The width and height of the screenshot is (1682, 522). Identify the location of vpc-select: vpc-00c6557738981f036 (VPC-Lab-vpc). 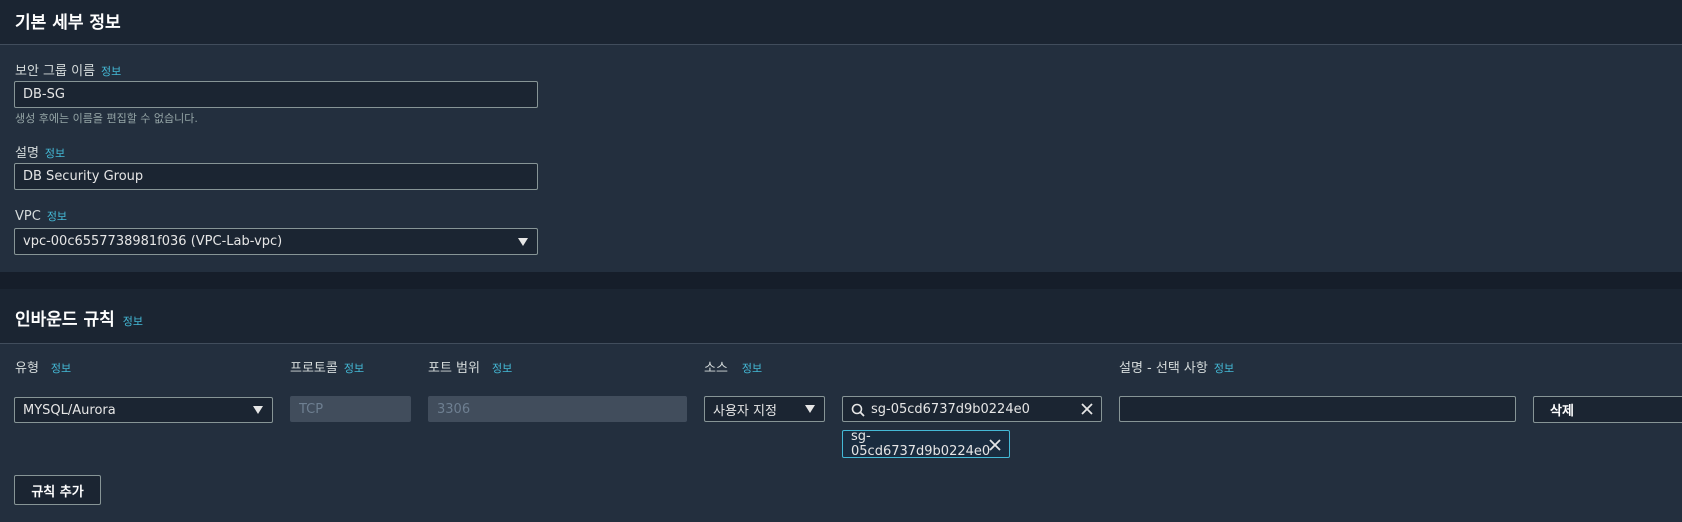
(276, 241).